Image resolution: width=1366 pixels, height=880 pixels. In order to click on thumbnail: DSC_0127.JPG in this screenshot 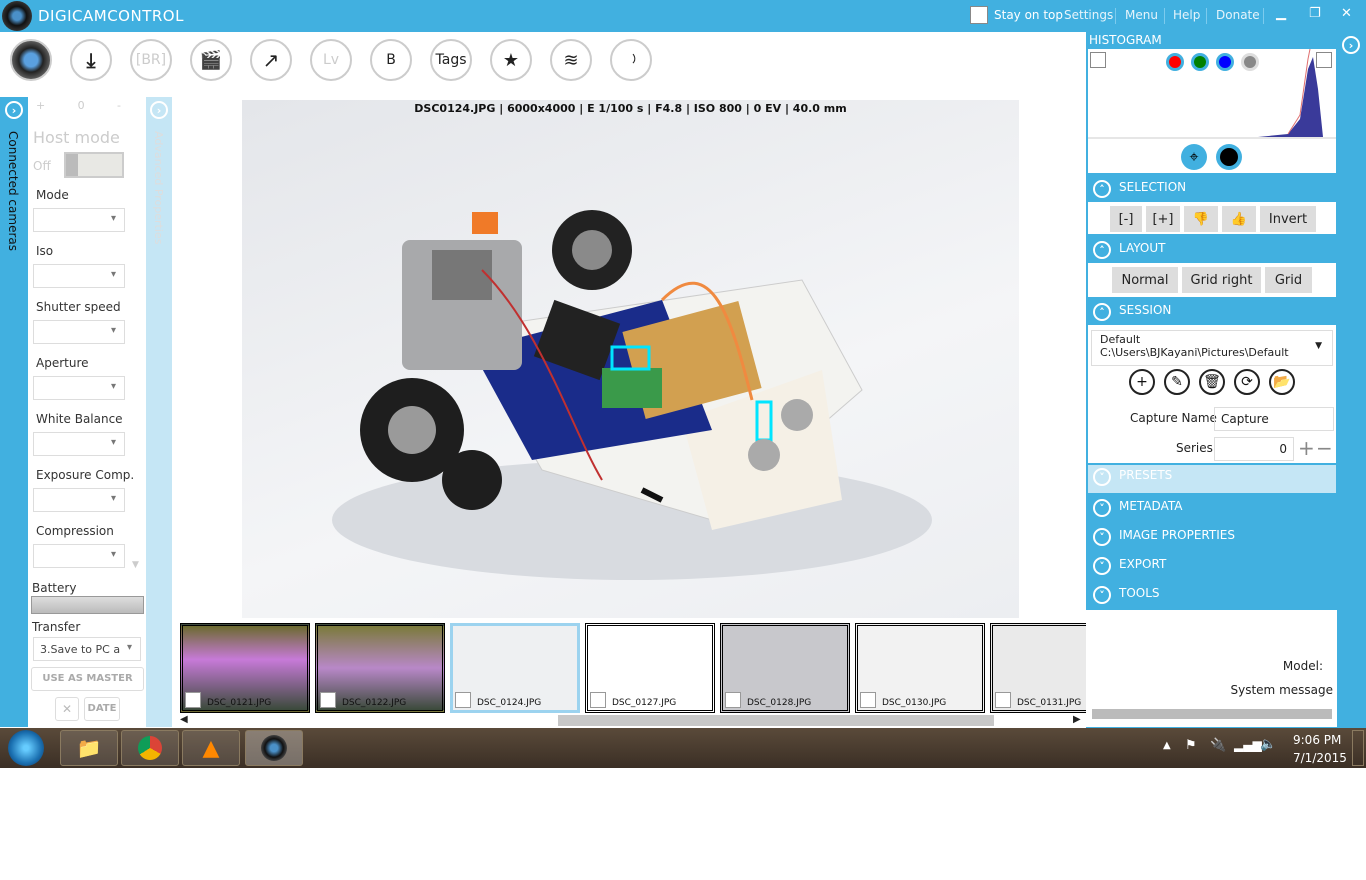, I will do `click(650, 668)`.